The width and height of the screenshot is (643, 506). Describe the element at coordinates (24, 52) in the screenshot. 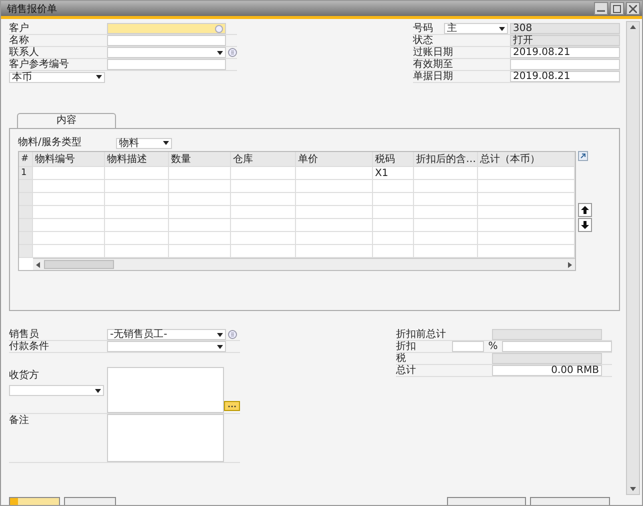

I see `field-label: 联系人` at that location.